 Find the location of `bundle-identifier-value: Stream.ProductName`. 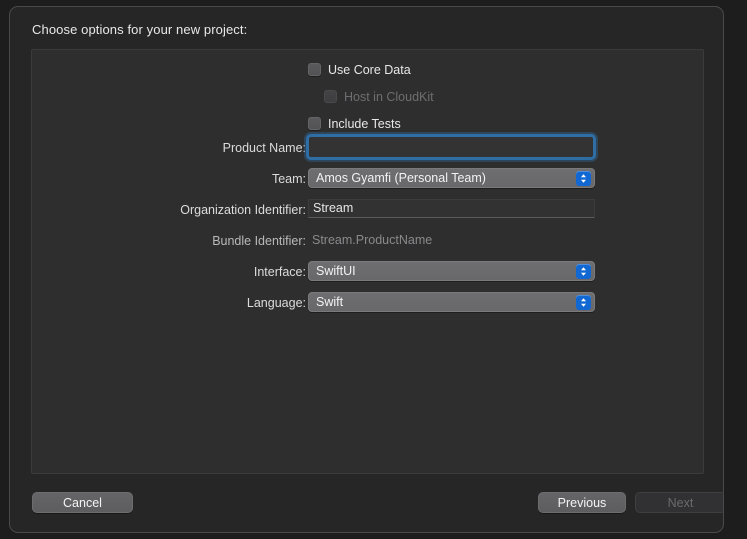

bundle-identifier-value: Stream.ProductName is located at coordinates (372, 240).